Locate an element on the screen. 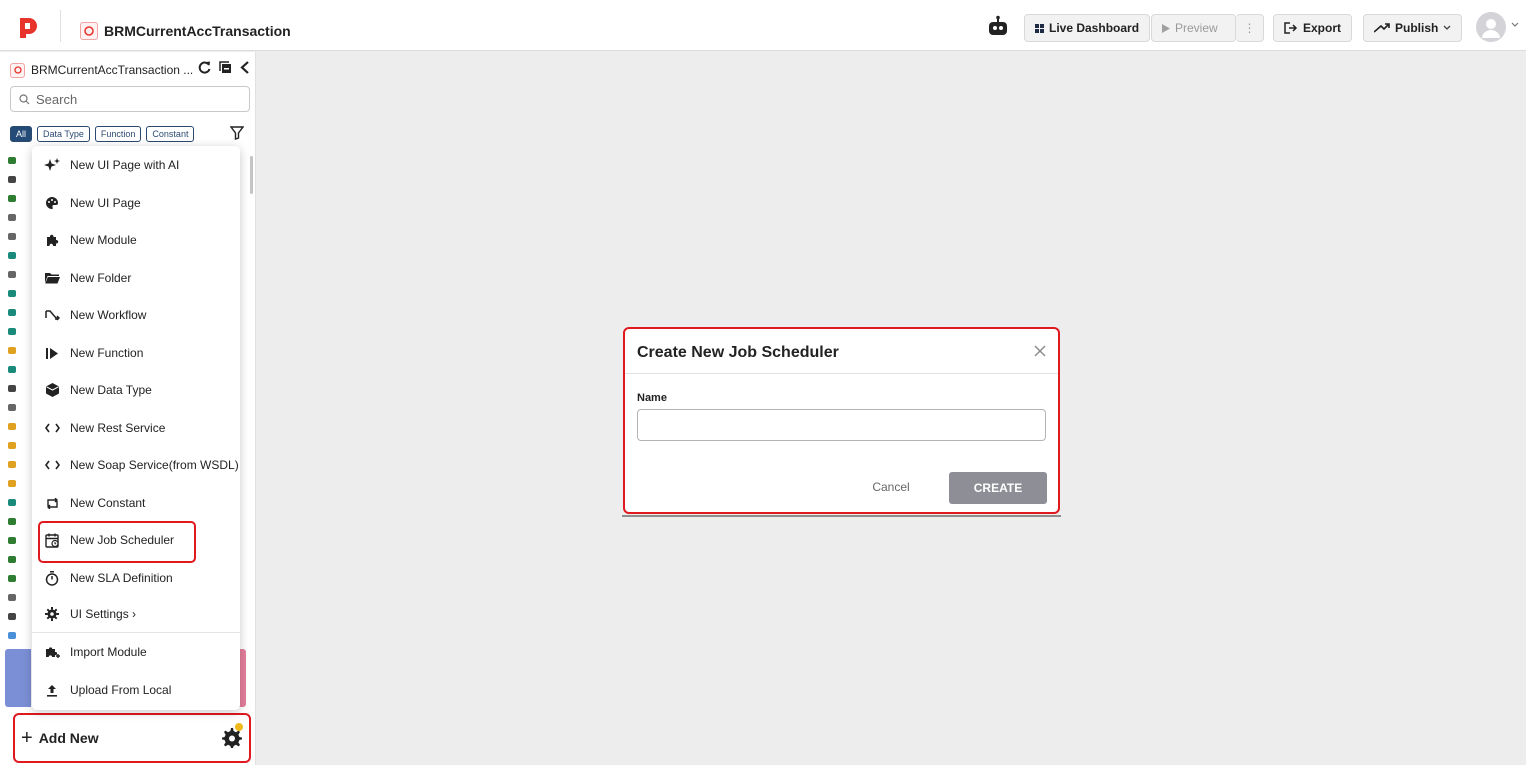 The image size is (1526, 765). menu-item-label: New Constant is located at coordinates (108, 503).